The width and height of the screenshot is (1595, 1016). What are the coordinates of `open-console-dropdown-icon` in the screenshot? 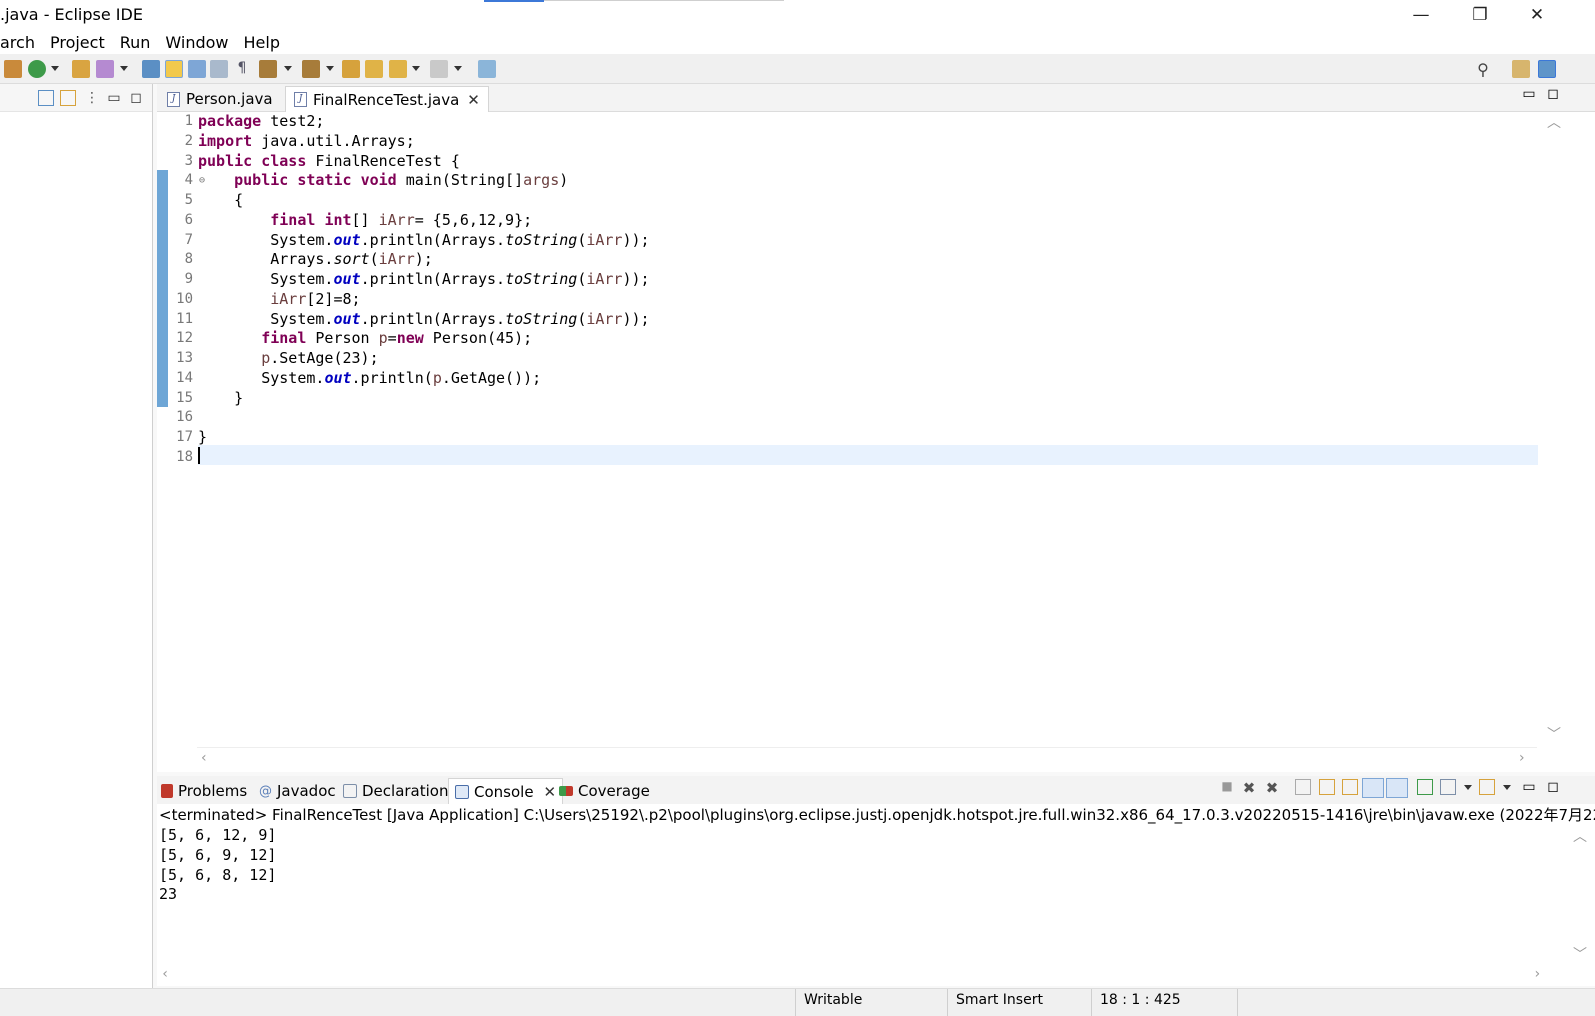 It's located at (1507, 788).